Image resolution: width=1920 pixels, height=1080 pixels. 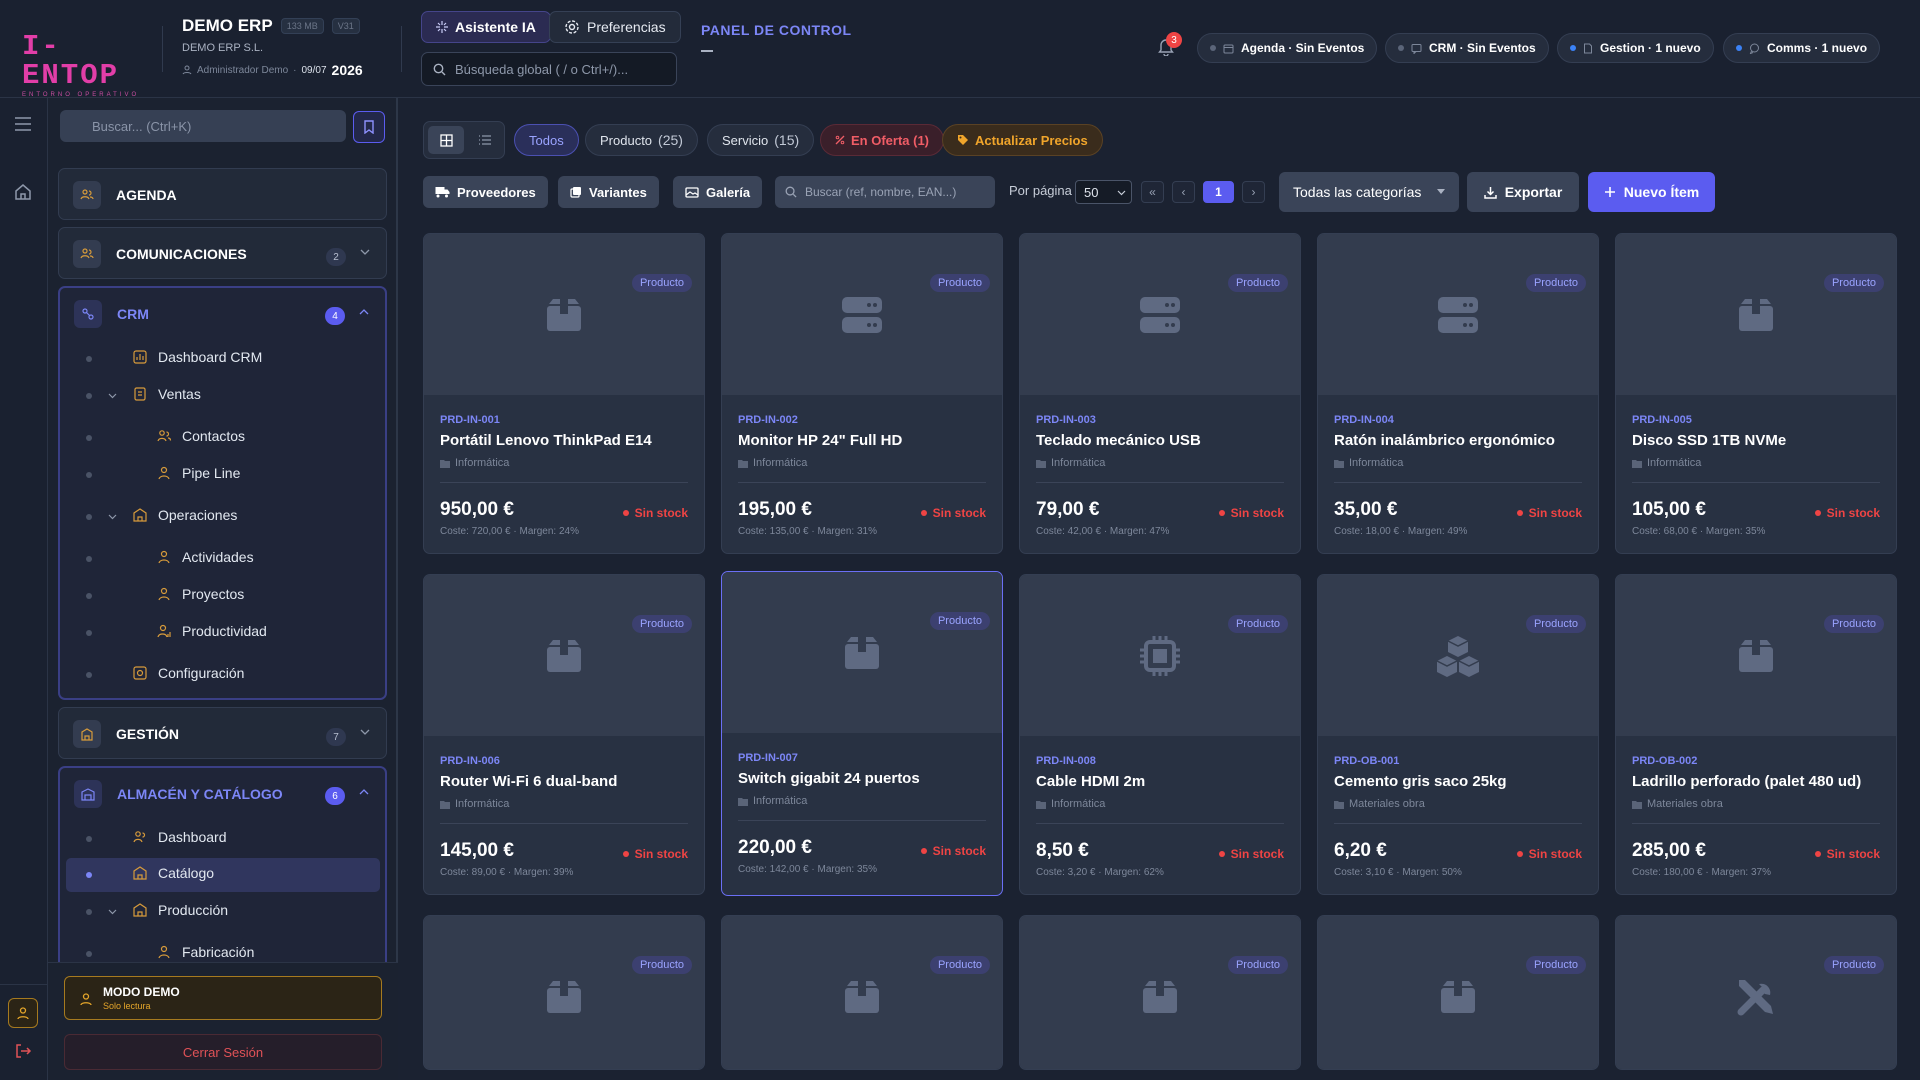 I want to click on sidebar-section-gestion: GESTIÓN 7, so click(x=222, y=733).